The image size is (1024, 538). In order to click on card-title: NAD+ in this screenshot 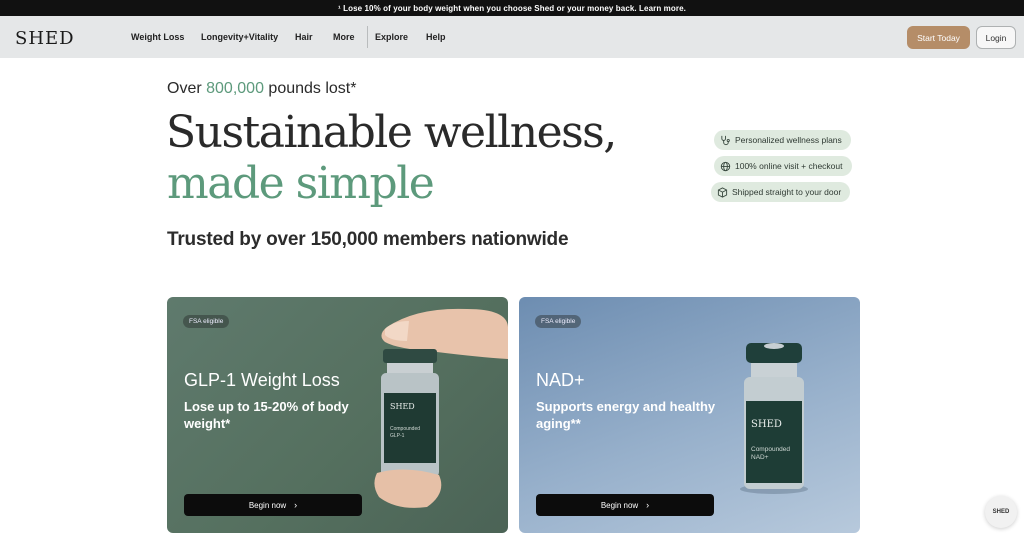, I will do `click(560, 380)`.